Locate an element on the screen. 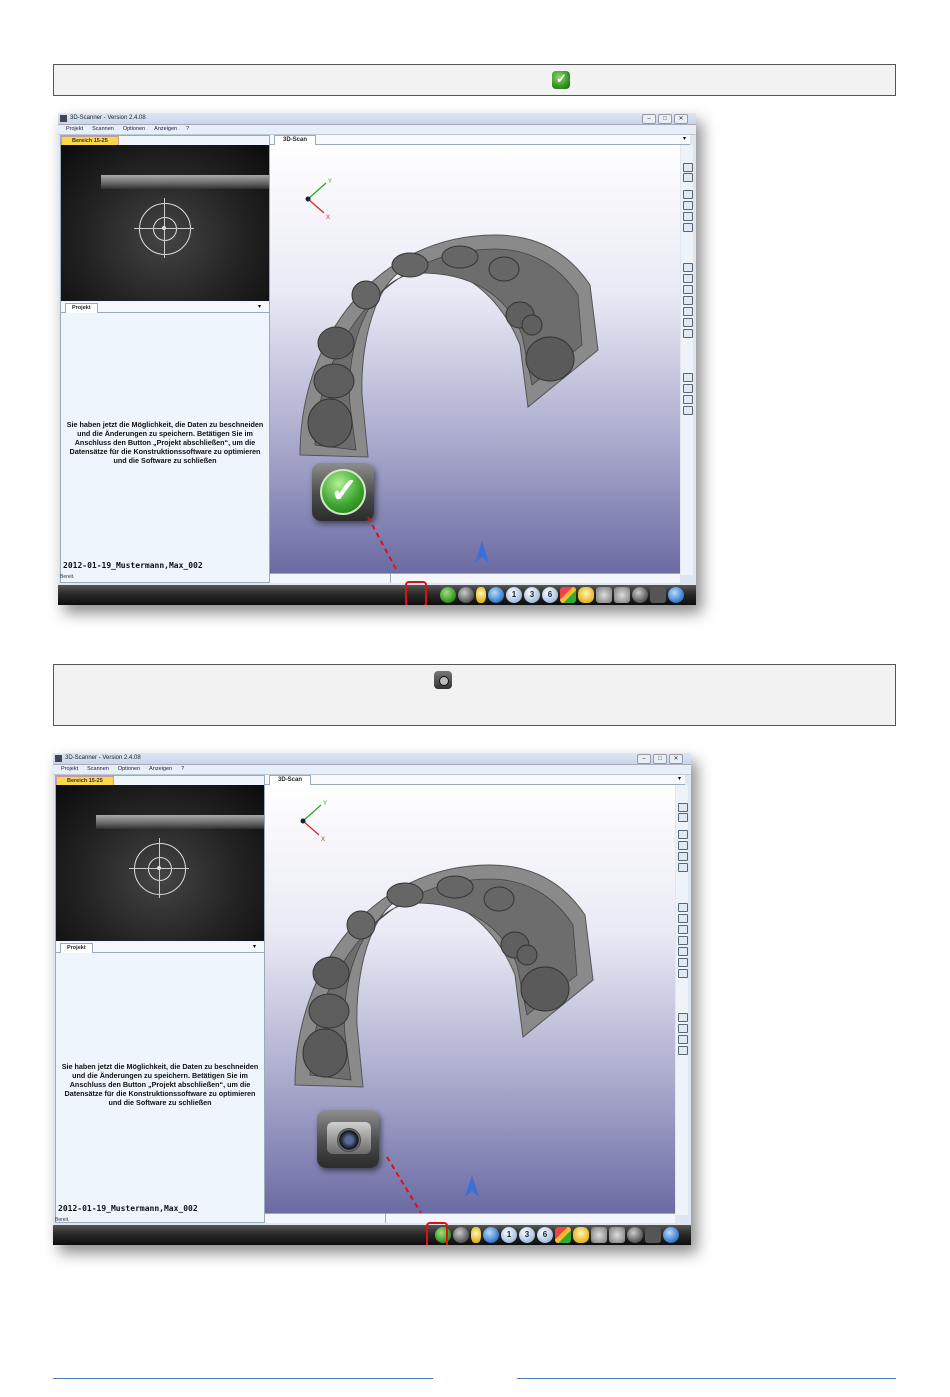  view-status-strip is located at coordinates (475, 578).